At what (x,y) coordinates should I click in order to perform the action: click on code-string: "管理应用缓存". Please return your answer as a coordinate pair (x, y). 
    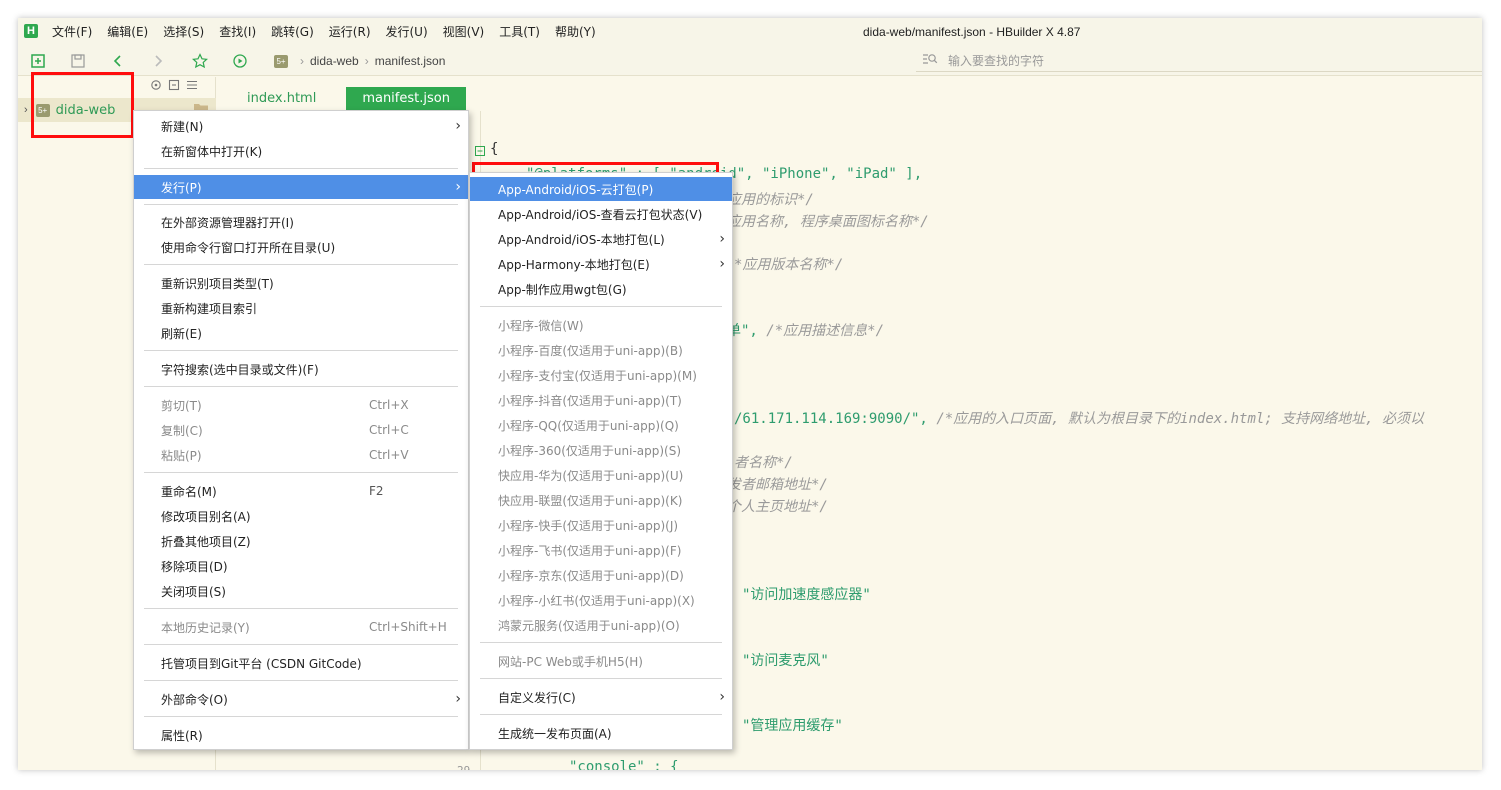
    Looking at the image, I should click on (792, 726).